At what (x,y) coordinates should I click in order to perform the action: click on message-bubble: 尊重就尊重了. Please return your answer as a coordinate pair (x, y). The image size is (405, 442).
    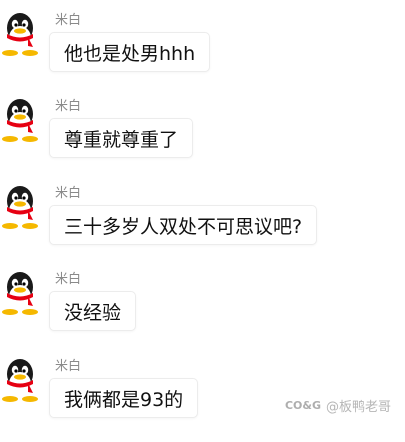
    Looking at the image, I should click on (121, 138).